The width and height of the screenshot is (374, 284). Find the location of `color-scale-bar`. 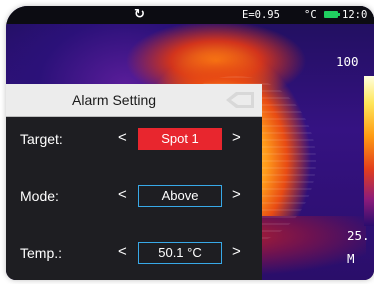

color-scale-bar is located at coordinates (369, 151).